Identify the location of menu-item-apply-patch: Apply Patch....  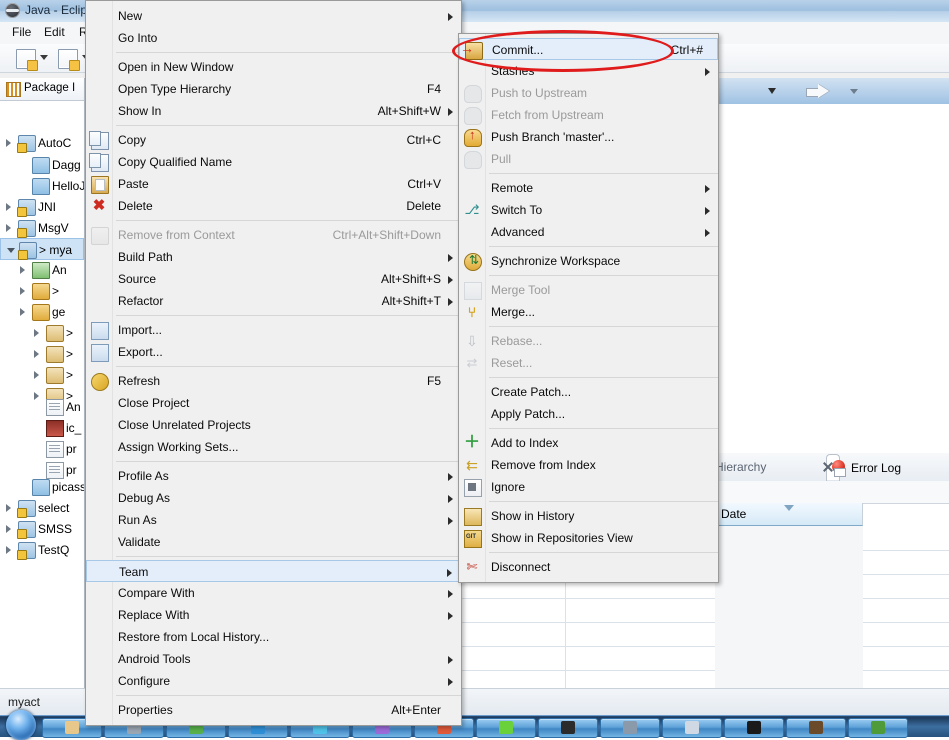
(588, 414).